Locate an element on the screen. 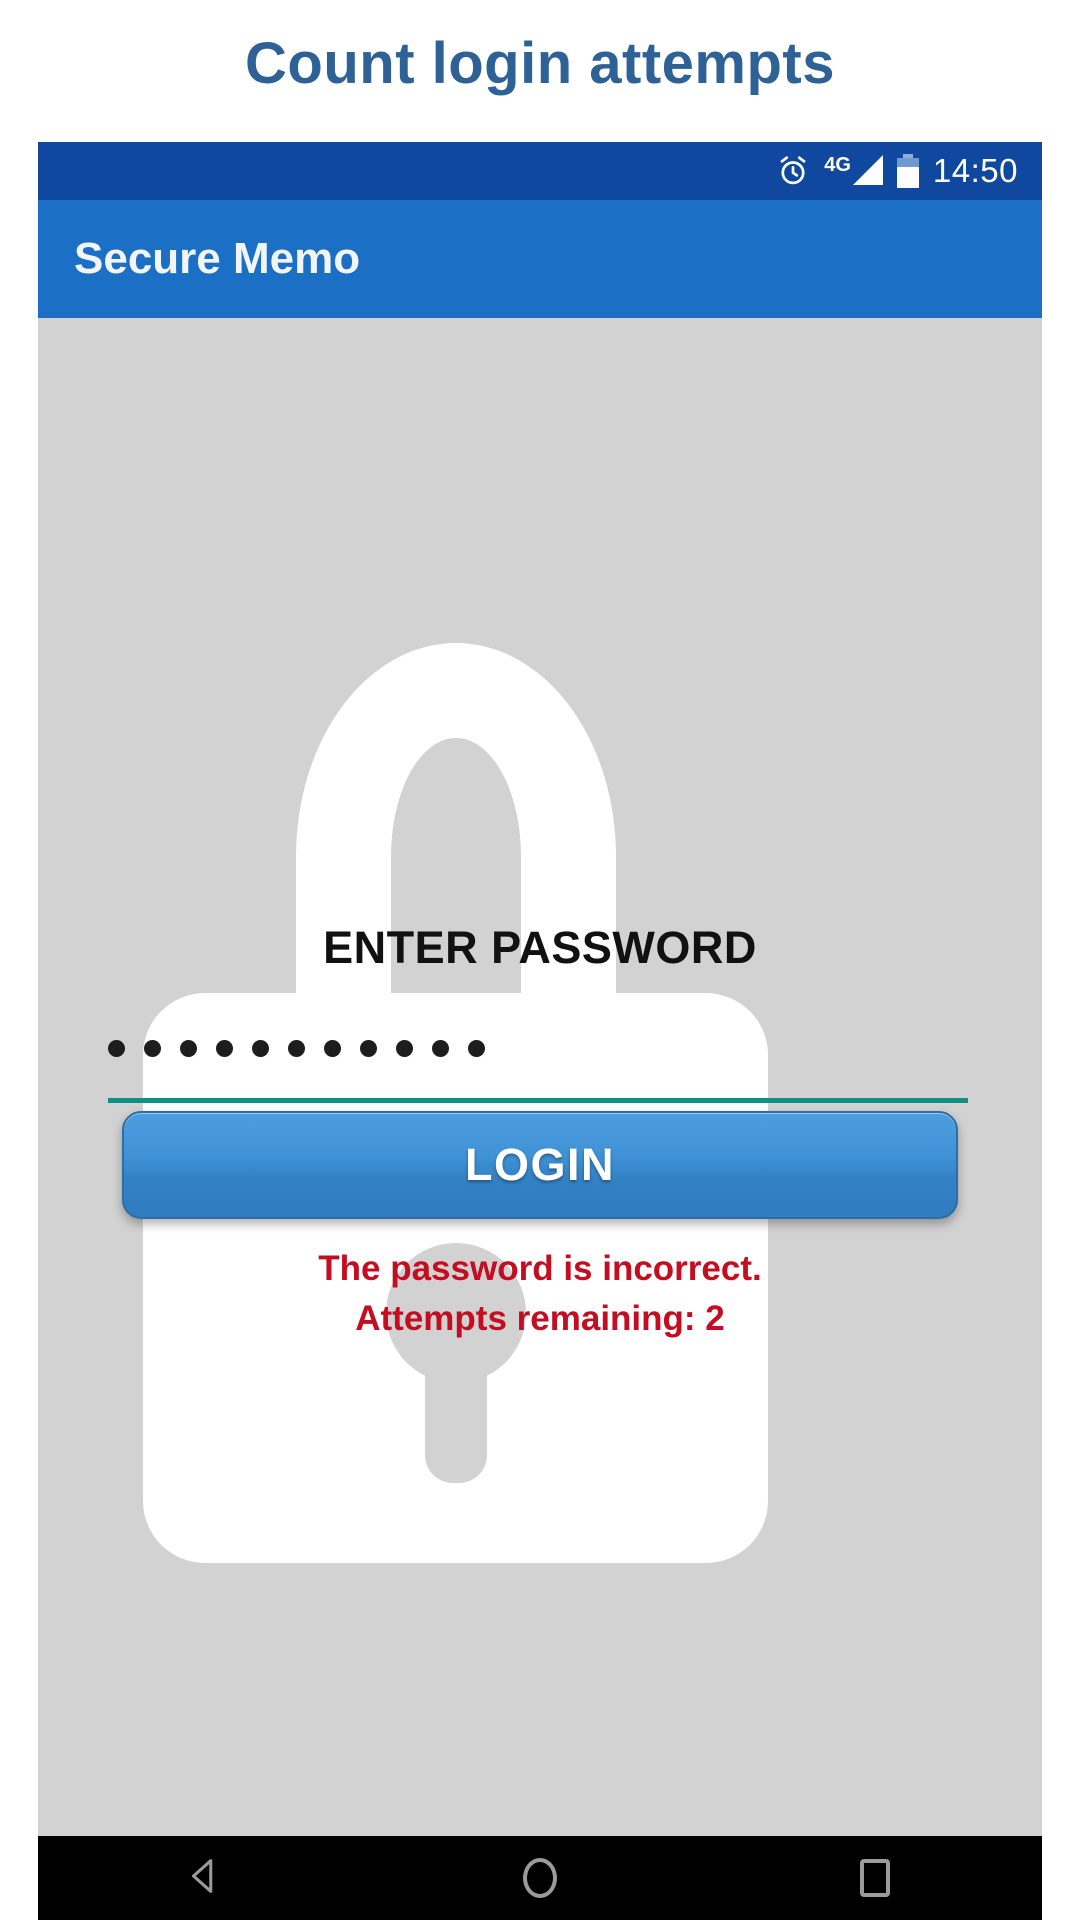 The height and width of the screenshot is (1920, 1080). enter-password-label: ENTER PASSWORD is located at coordinates (540, 947).